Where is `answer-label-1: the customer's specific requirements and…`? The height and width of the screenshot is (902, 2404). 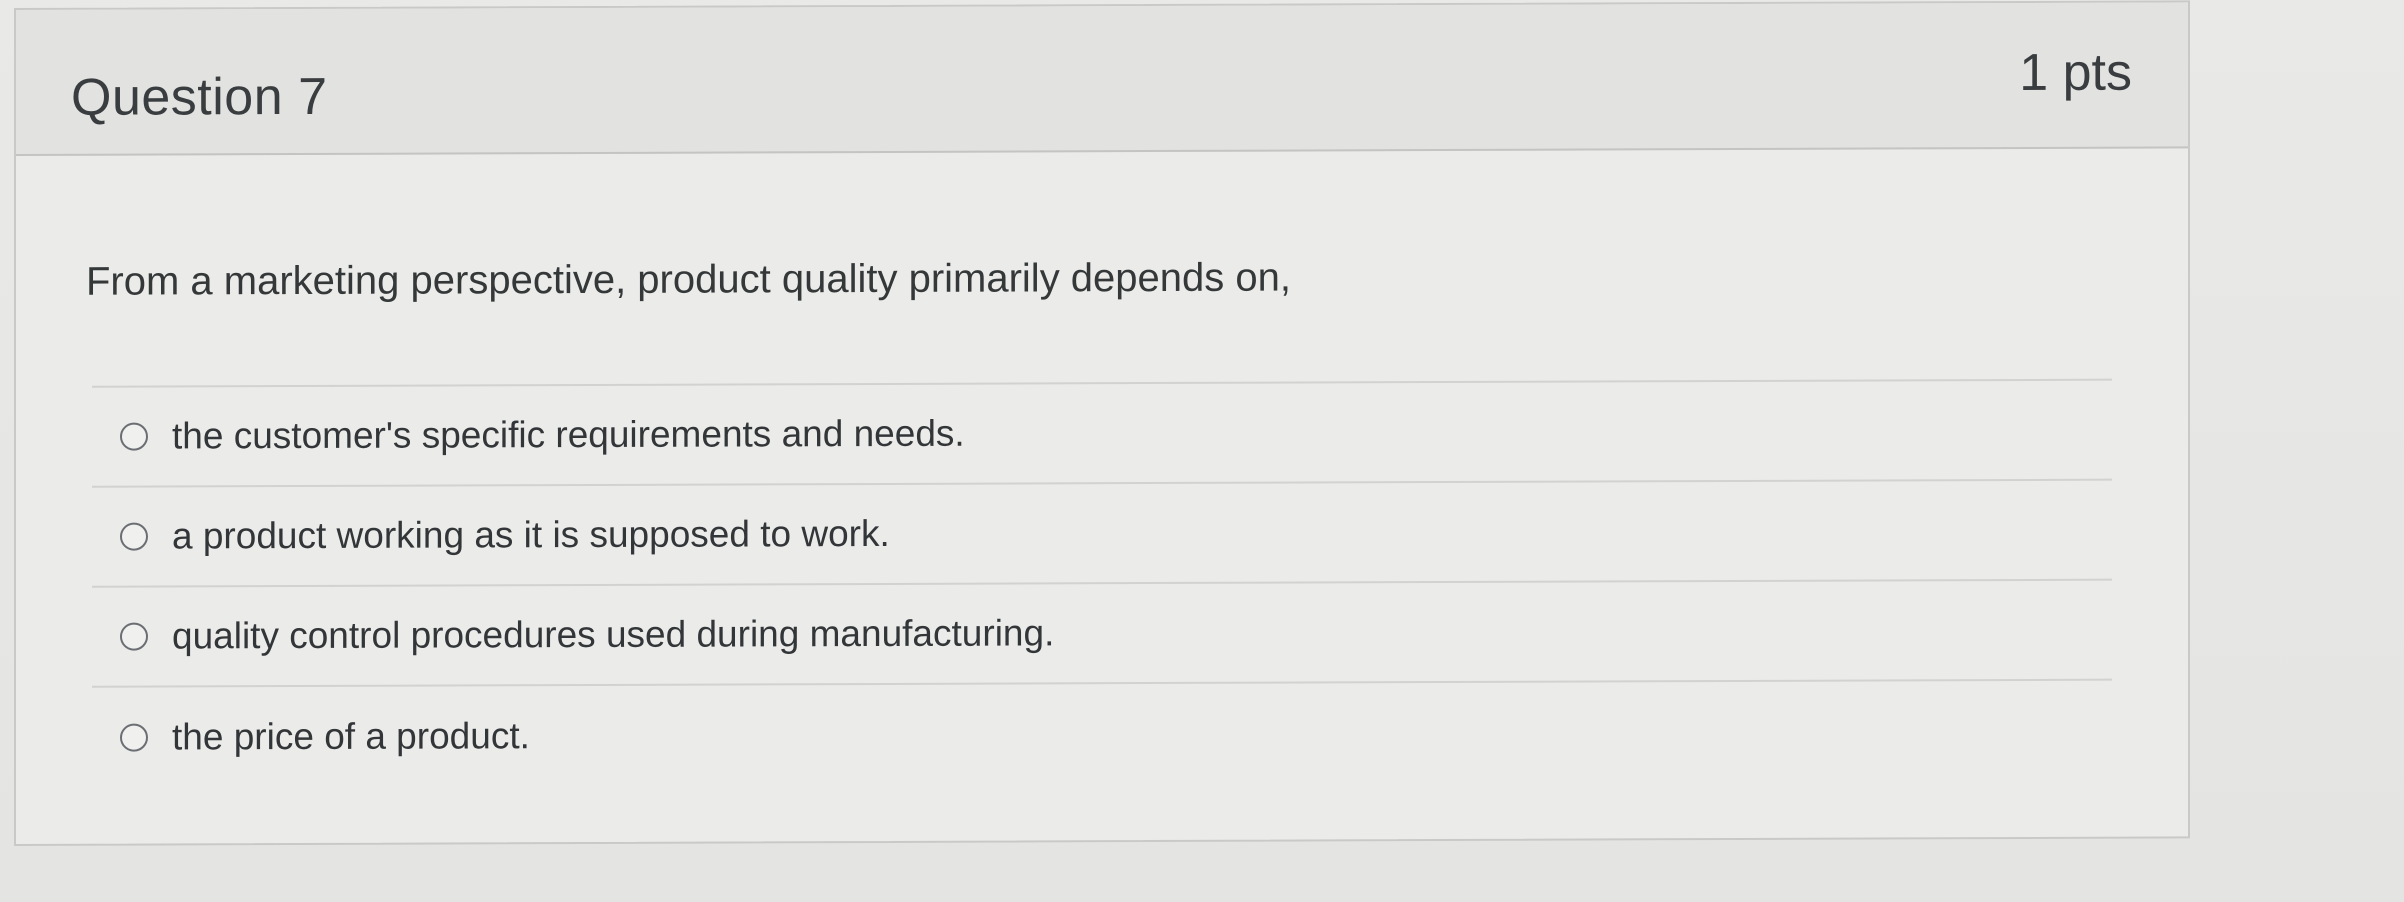
answer-label-1: the customer's specific requirements and… is located at coordinates (568, 435).